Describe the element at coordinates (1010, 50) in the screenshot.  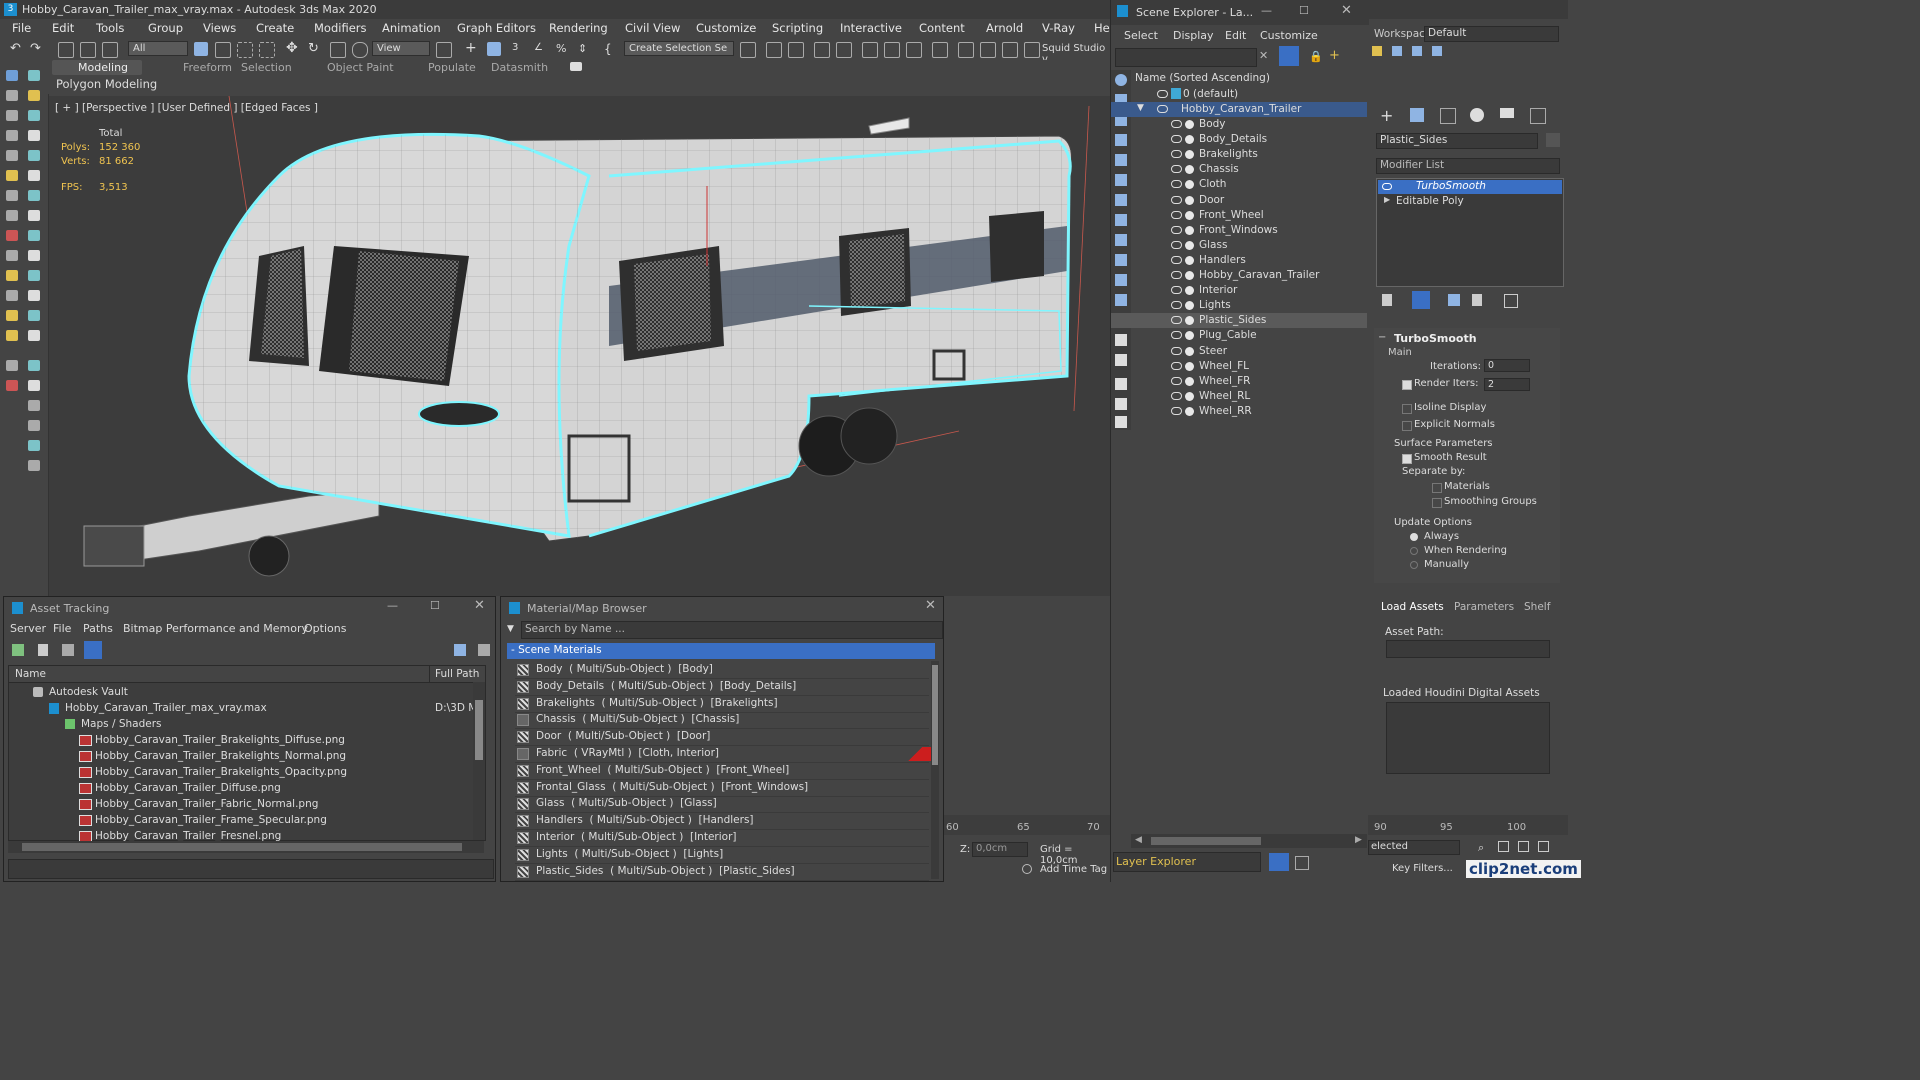
I see `render-cloud-icon` at that location.